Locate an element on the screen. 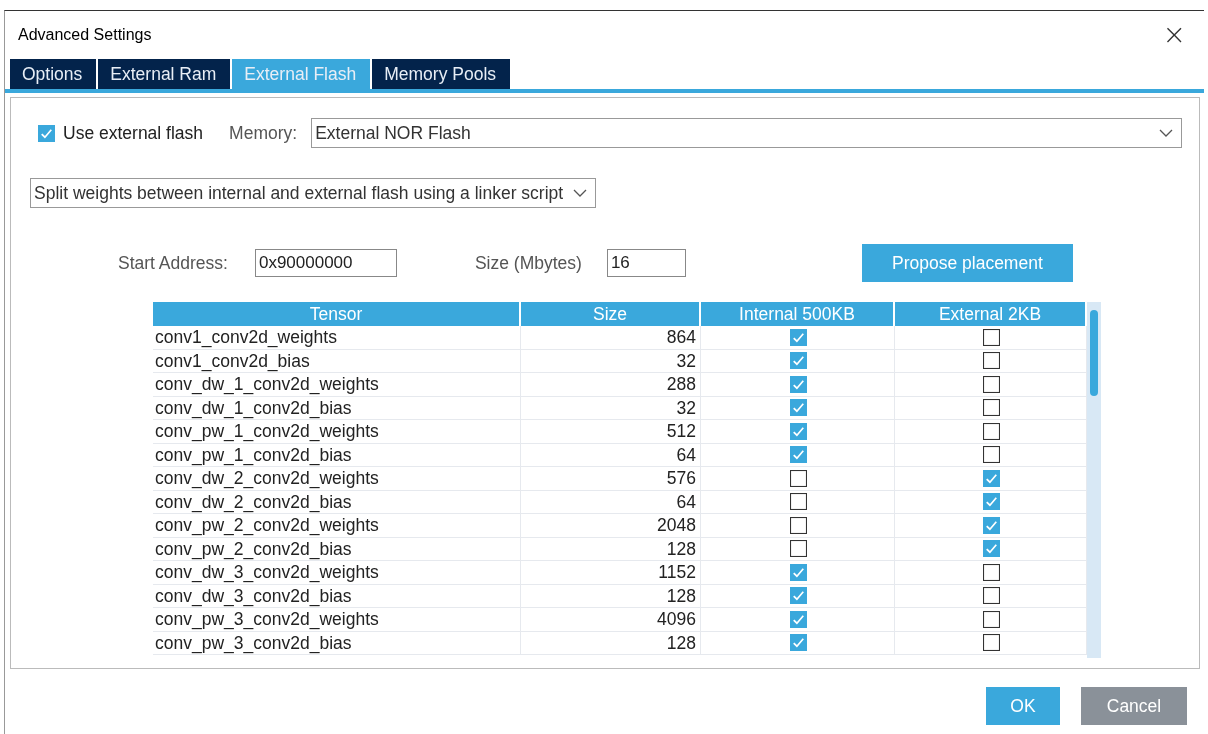  table-cell: conv_dw_2_conv2d_weights is located at coordinates (337, 478).